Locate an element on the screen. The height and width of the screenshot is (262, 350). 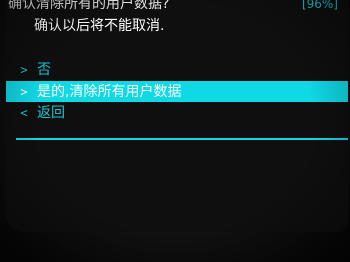
menu-item-no: > 否 is located at coordinates (177, 70).